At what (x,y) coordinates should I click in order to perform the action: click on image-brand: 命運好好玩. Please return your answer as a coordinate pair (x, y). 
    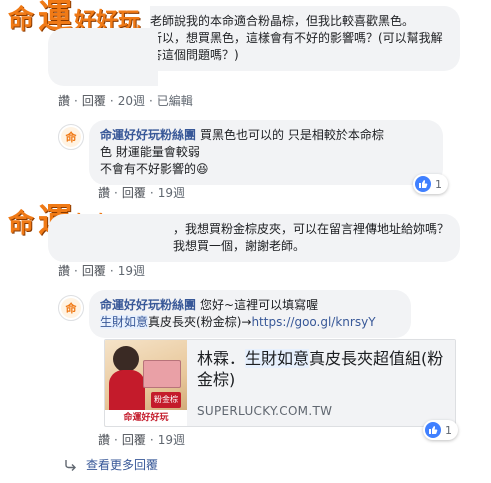
    Looking at the image, I should click on (146, 418).